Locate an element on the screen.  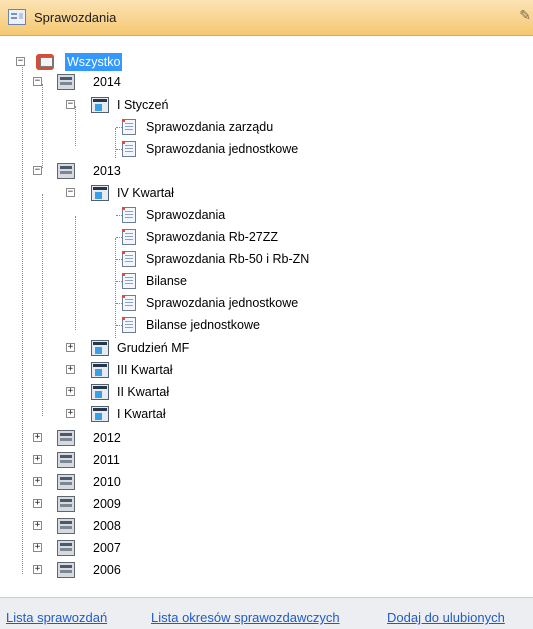
panel-icon is located at coordinates (17, 17).